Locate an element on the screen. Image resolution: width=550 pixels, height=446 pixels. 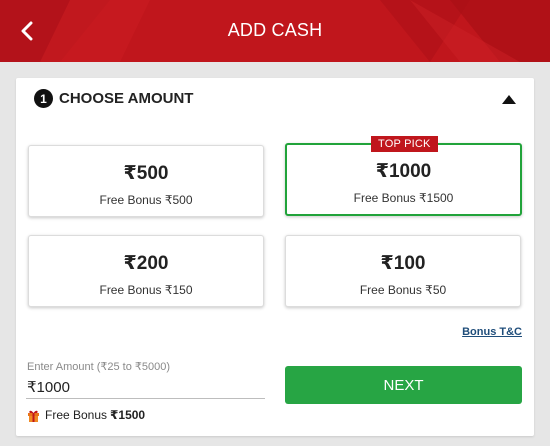
amount-input is located at coordinates (145, 387).